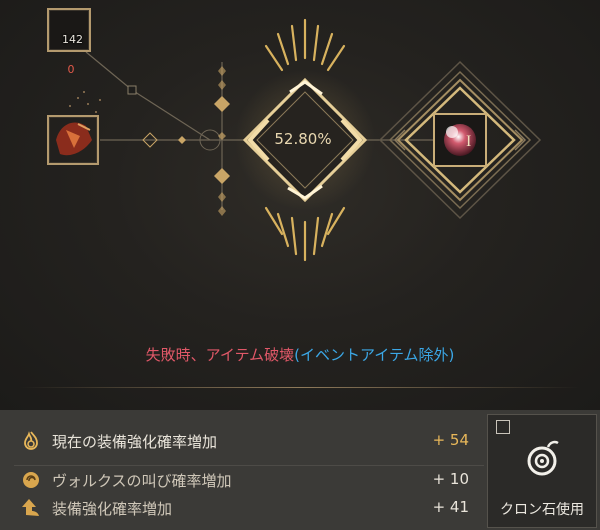 This screenshot has width=600, height=530. Describe the element at coordinates (71, 69) in the screenshot. I see `stone-owned-count: 0` at that location.